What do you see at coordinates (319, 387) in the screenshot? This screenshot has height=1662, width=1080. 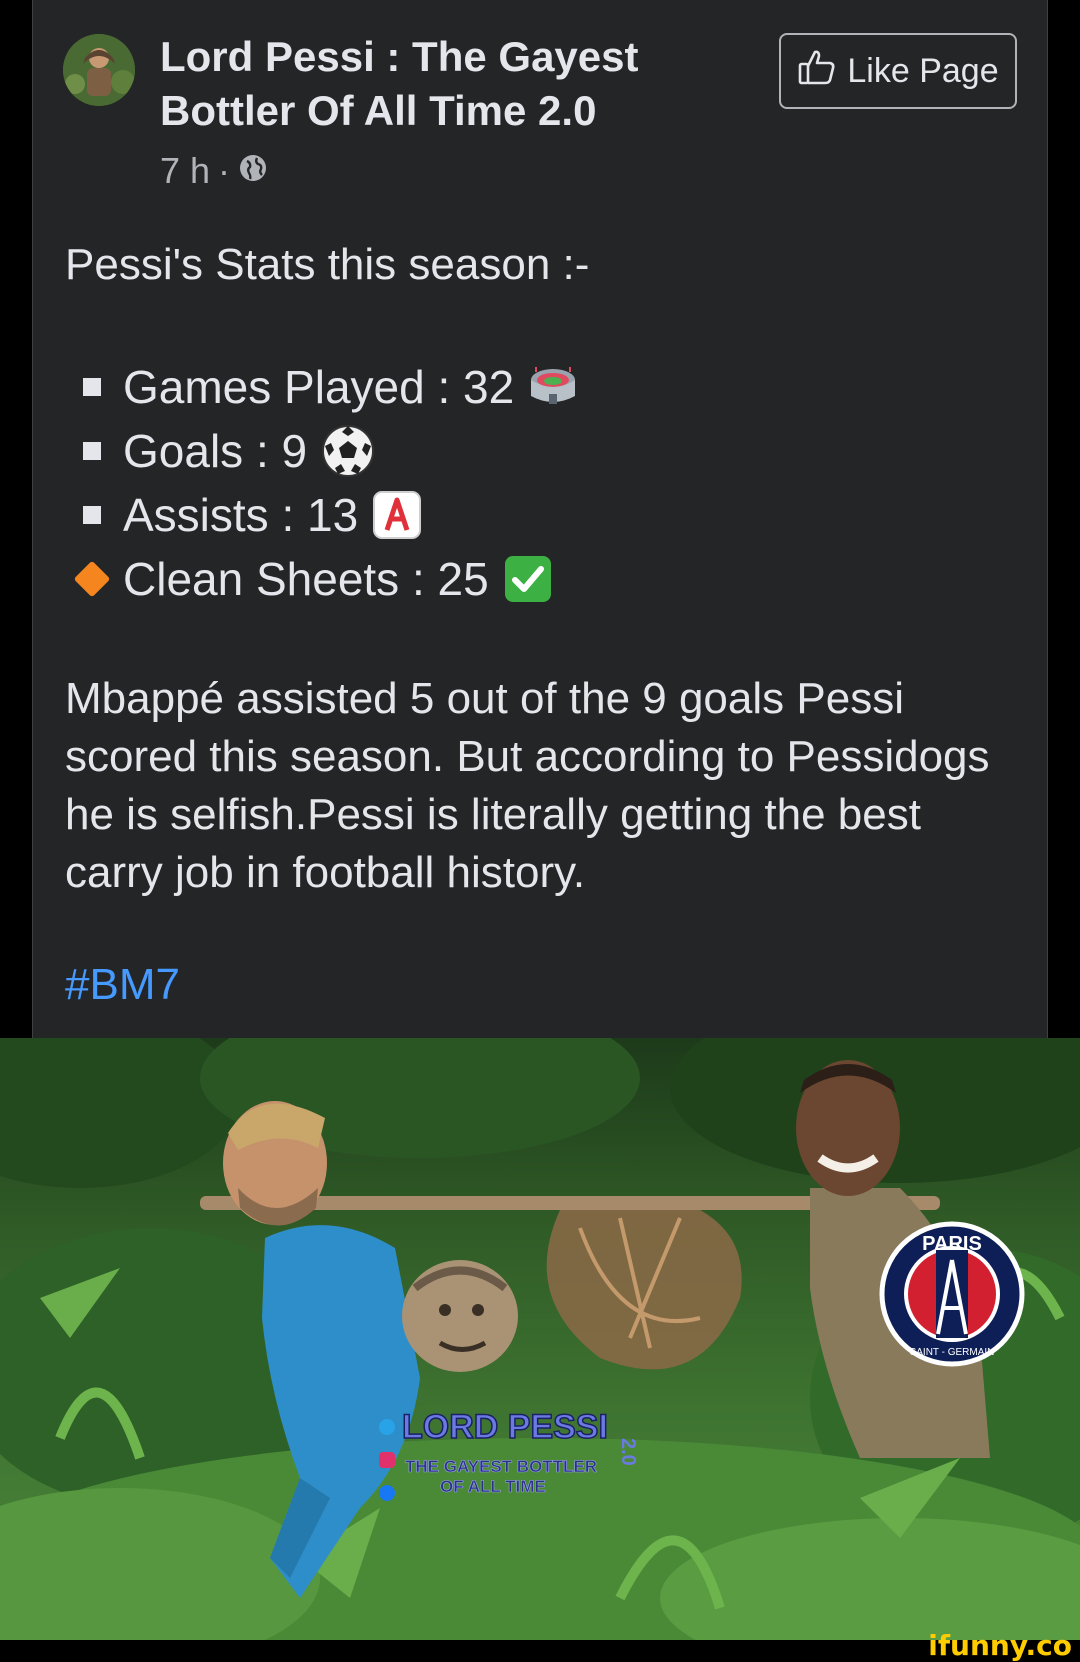 I see `stat-label: Games Played : 32` at bounding box center [319, 387].